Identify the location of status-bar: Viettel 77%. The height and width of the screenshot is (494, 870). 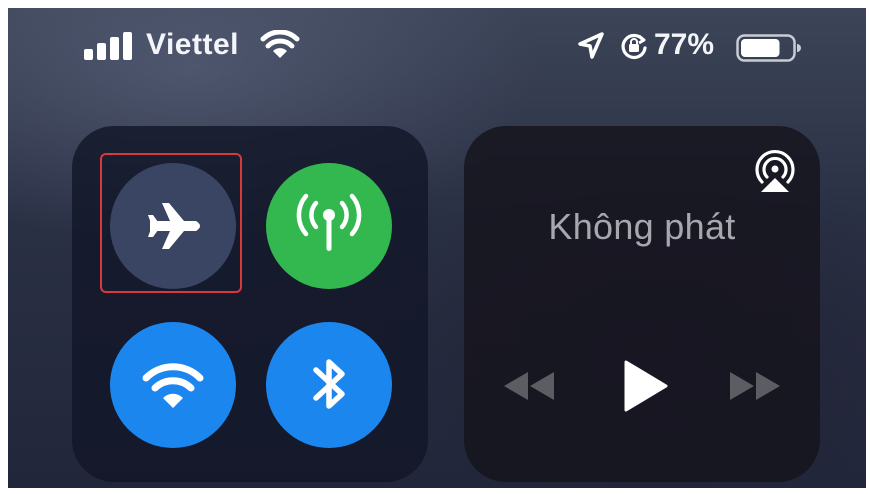
(437, 43).